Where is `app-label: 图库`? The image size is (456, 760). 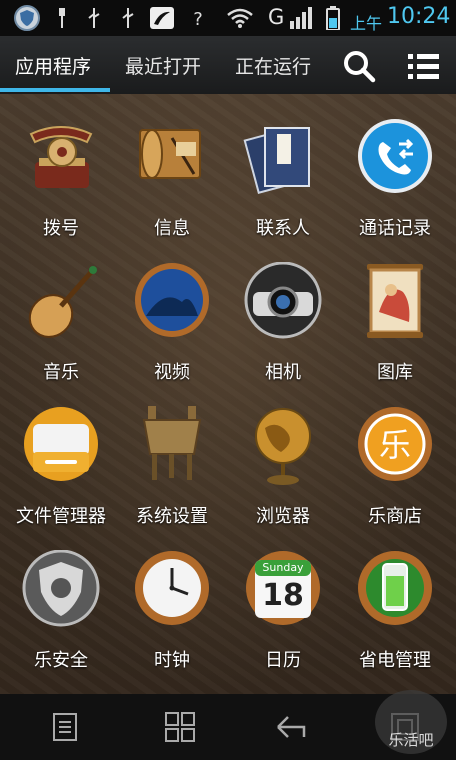 app-label: 图库 is located at coordinates (395, 372).